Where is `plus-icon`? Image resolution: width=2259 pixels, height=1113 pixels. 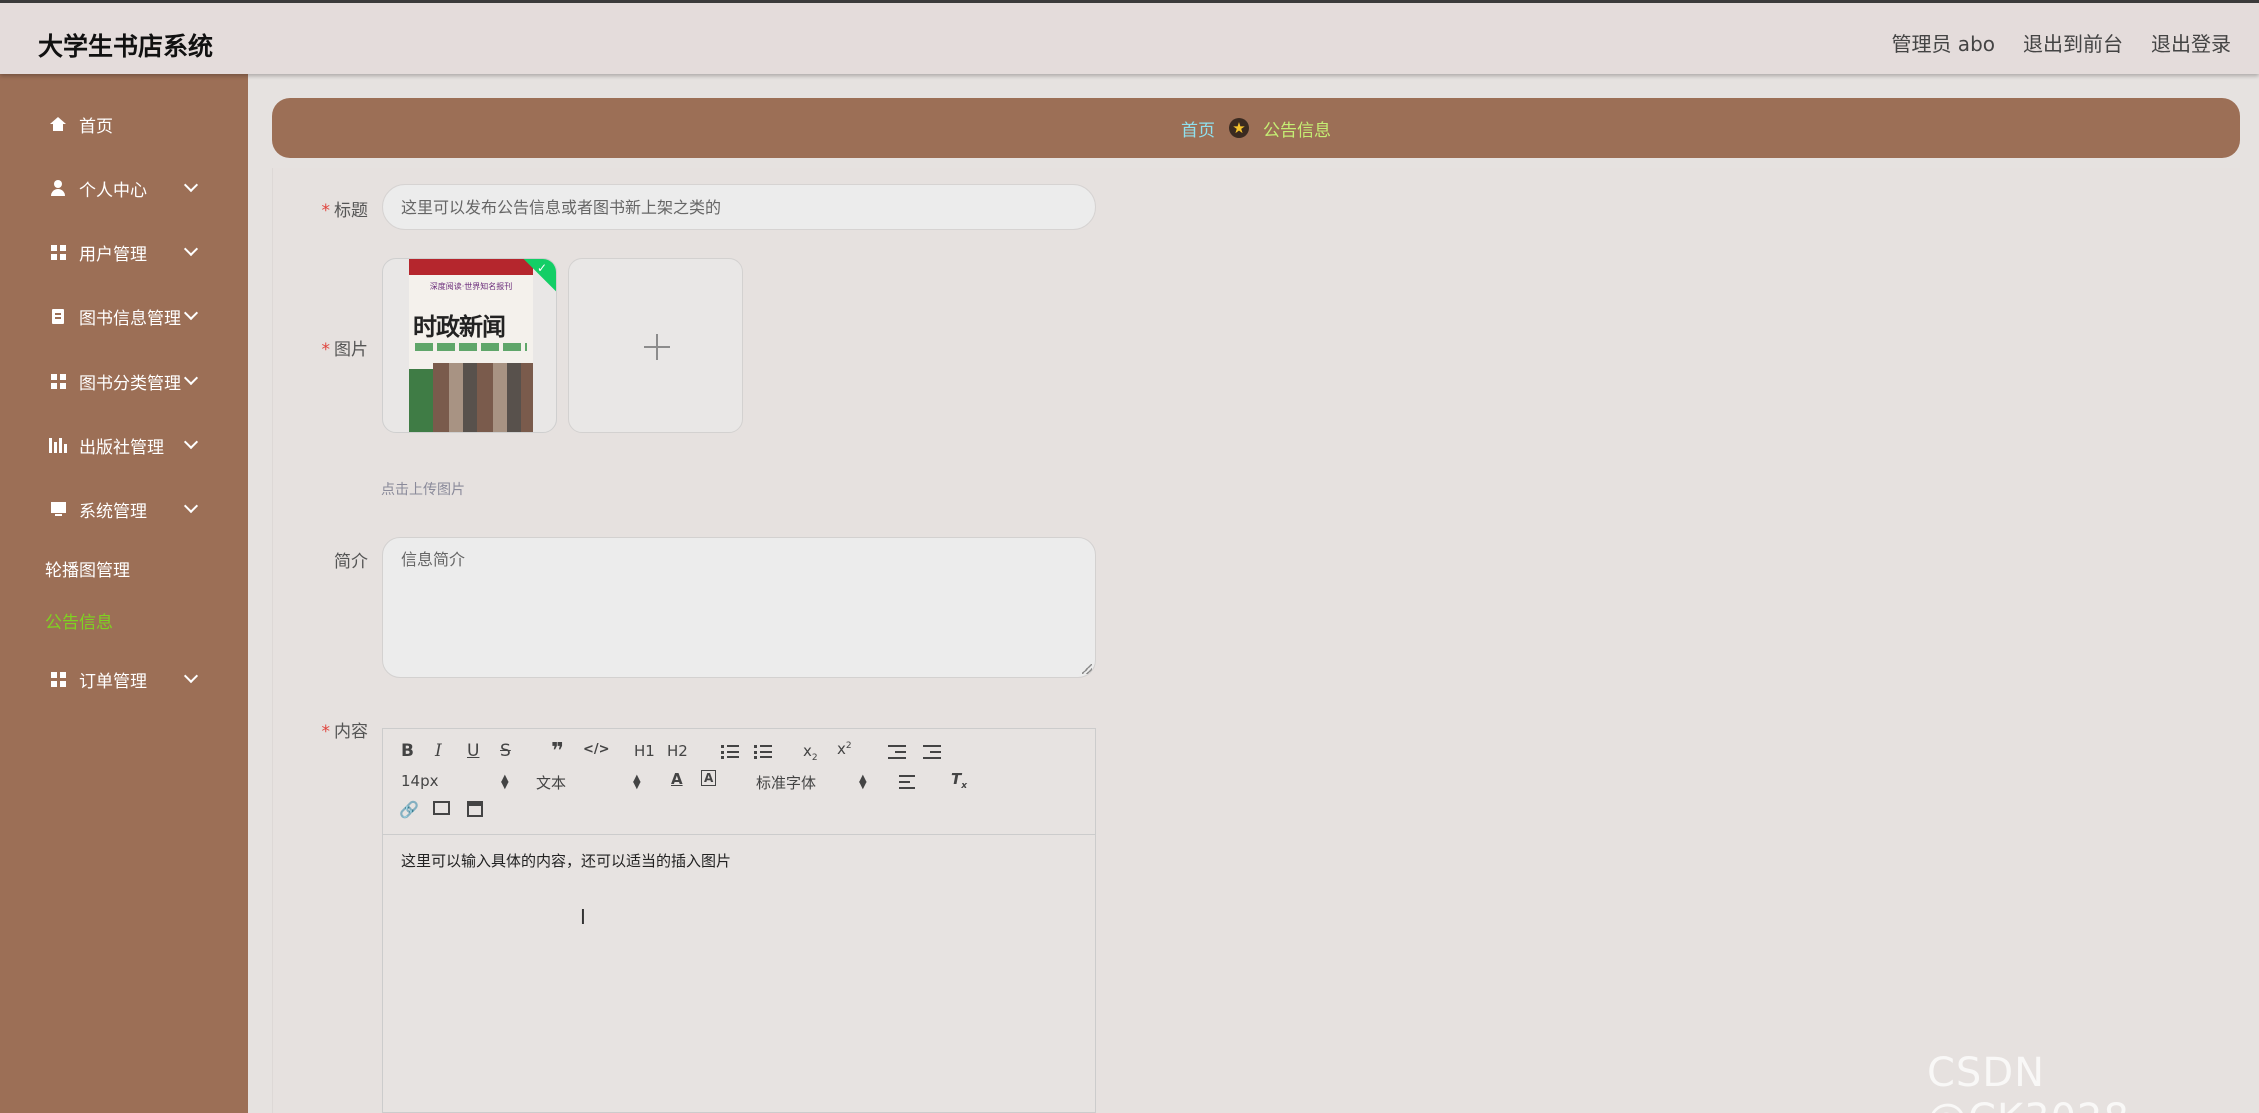 plus-icon is located at coordinates (657, 347).